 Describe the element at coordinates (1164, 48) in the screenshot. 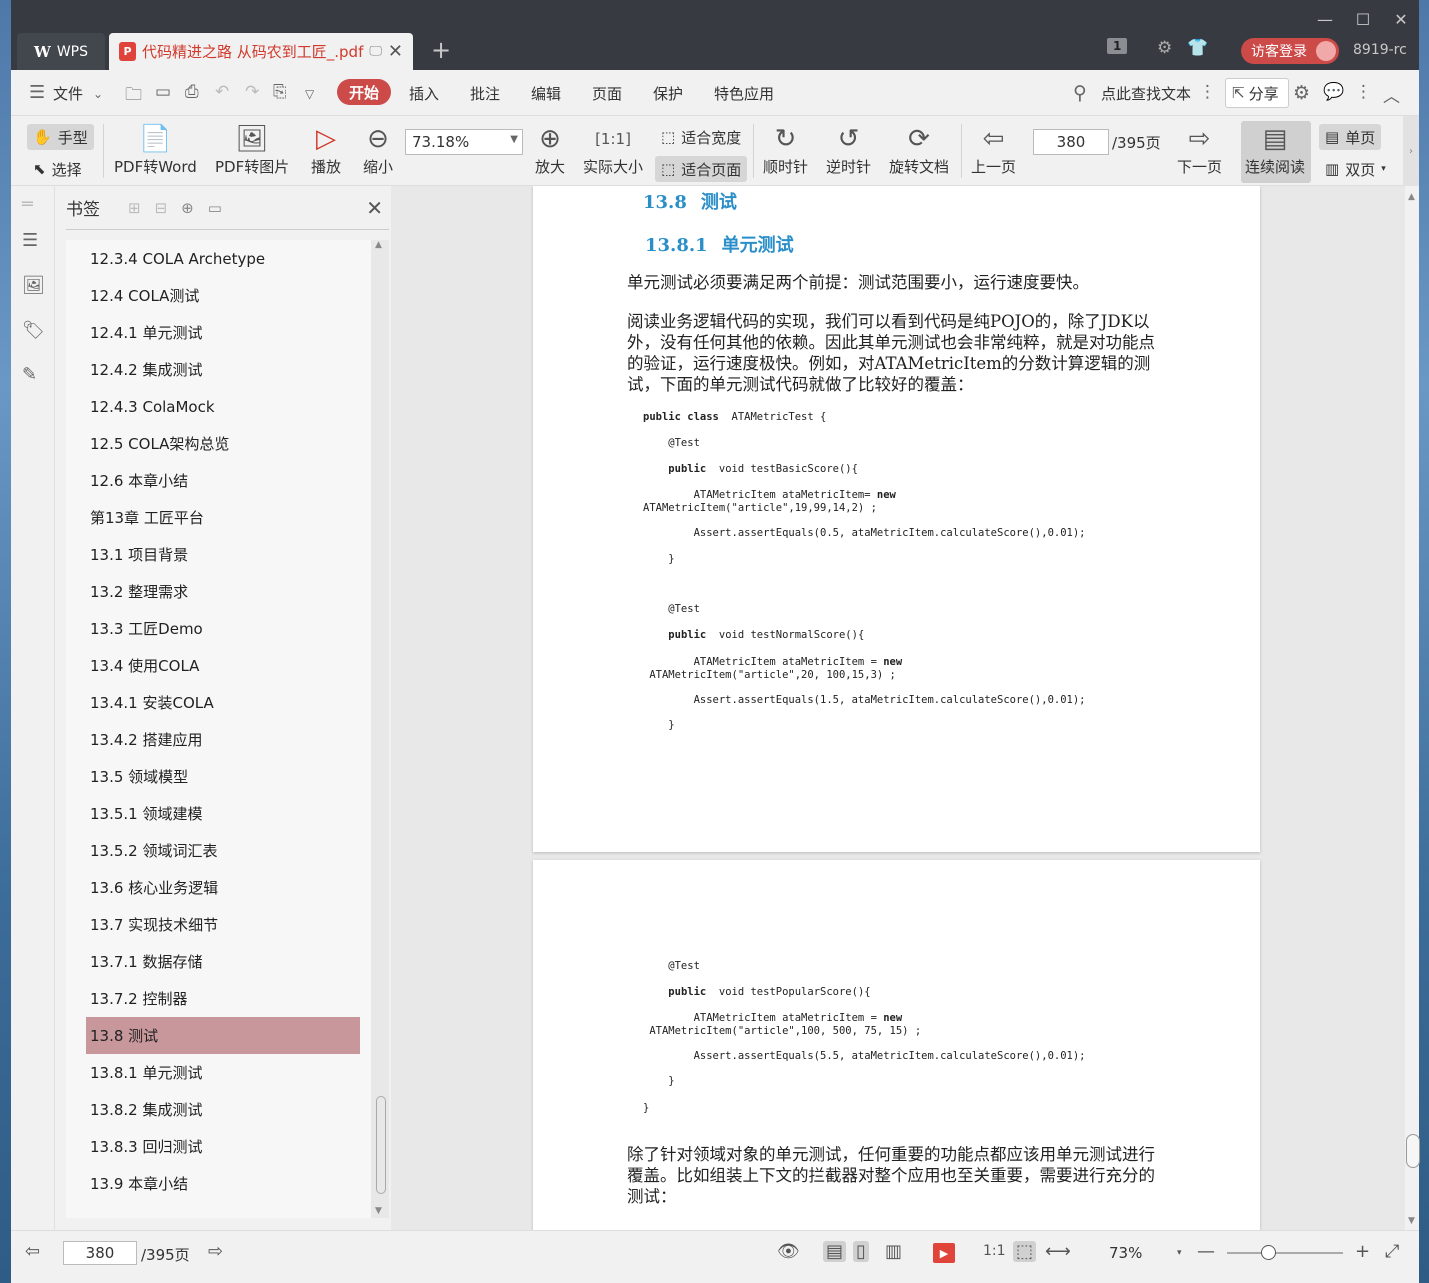

I see `skin-icon: ⚙` at that location.